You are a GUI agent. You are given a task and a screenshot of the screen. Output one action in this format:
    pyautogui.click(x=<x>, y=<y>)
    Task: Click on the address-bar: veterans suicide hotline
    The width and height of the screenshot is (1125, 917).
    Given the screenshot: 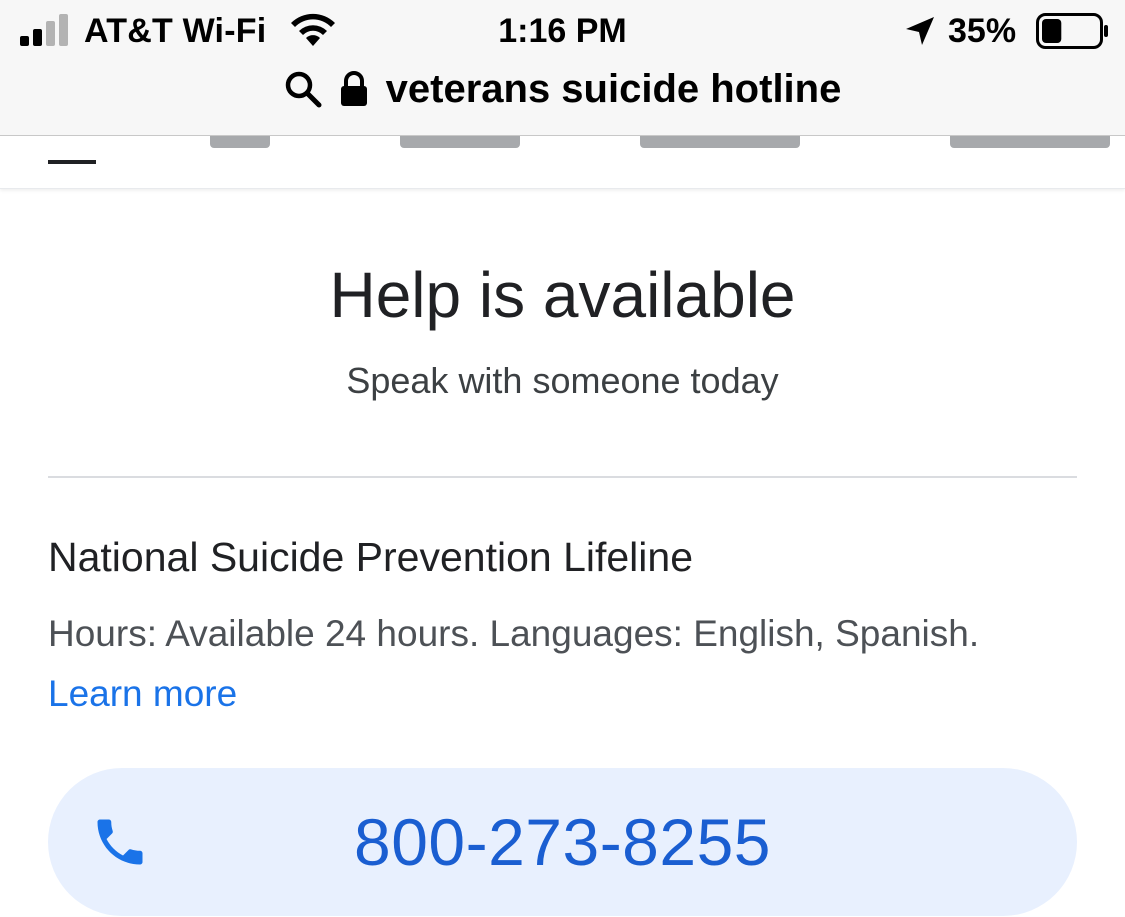 What is the action you would take?
    pyautogui.click(x=562, y=89)
    